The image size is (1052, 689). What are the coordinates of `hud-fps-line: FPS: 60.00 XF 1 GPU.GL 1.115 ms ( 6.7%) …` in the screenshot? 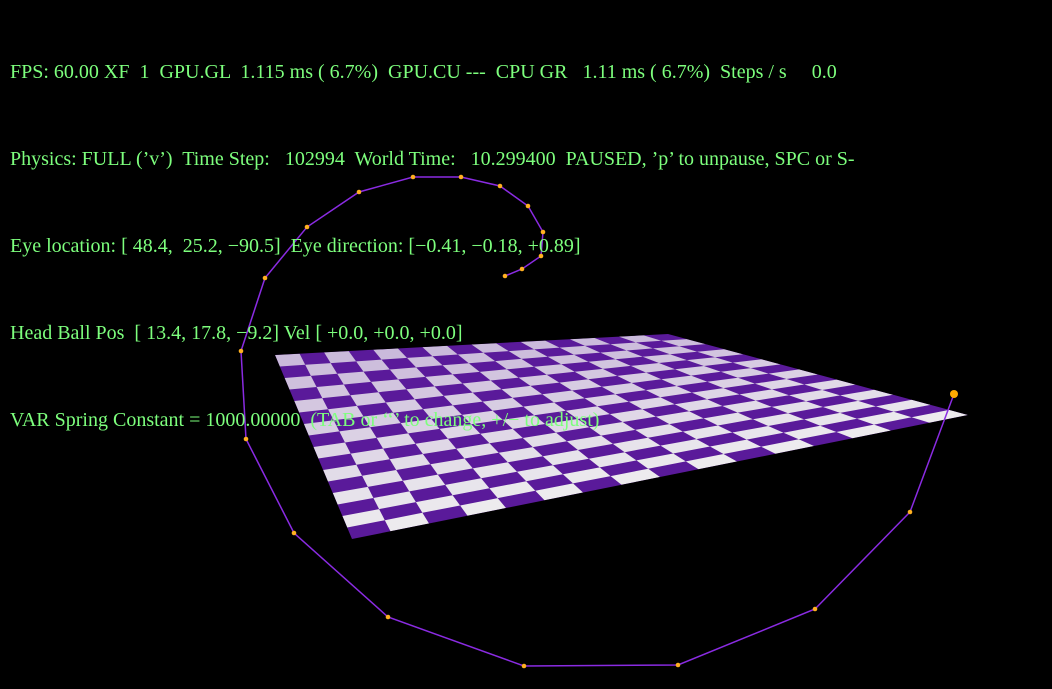 It's located at (423, 72).